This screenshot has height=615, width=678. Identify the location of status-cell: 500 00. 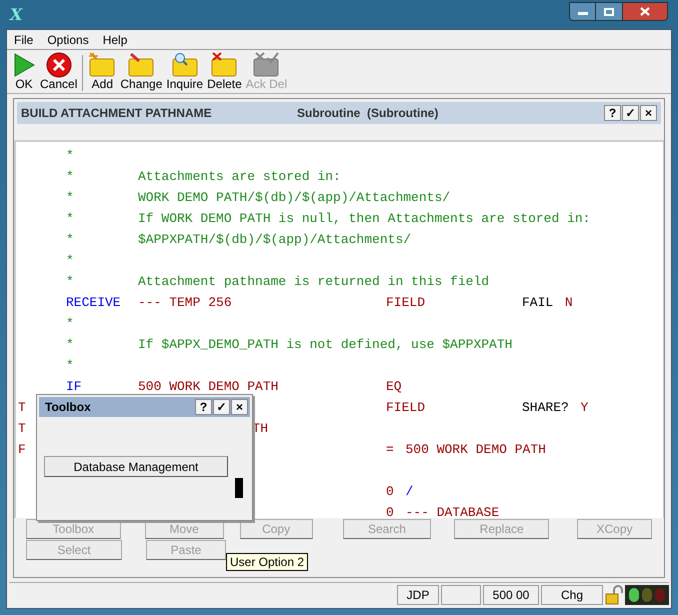
(511, 594).